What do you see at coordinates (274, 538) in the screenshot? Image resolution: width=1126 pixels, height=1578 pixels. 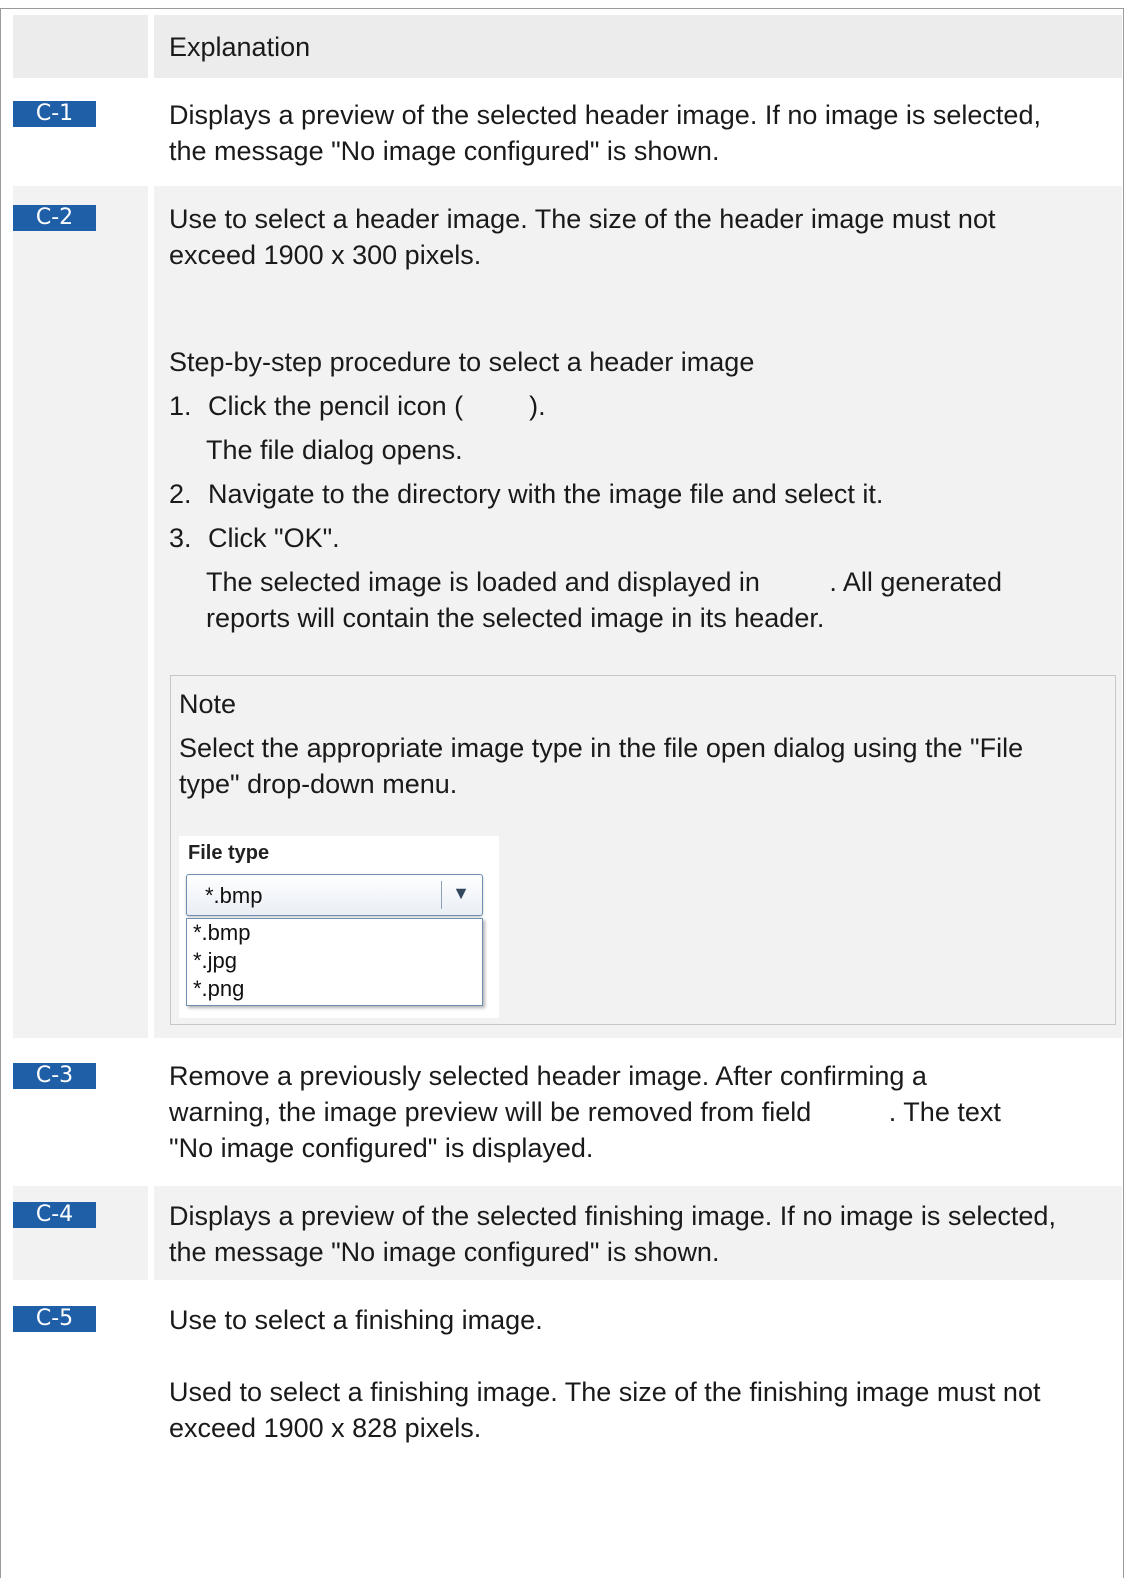 I see `c2-step3: Click "OK".` at bounding box center [274, 538].